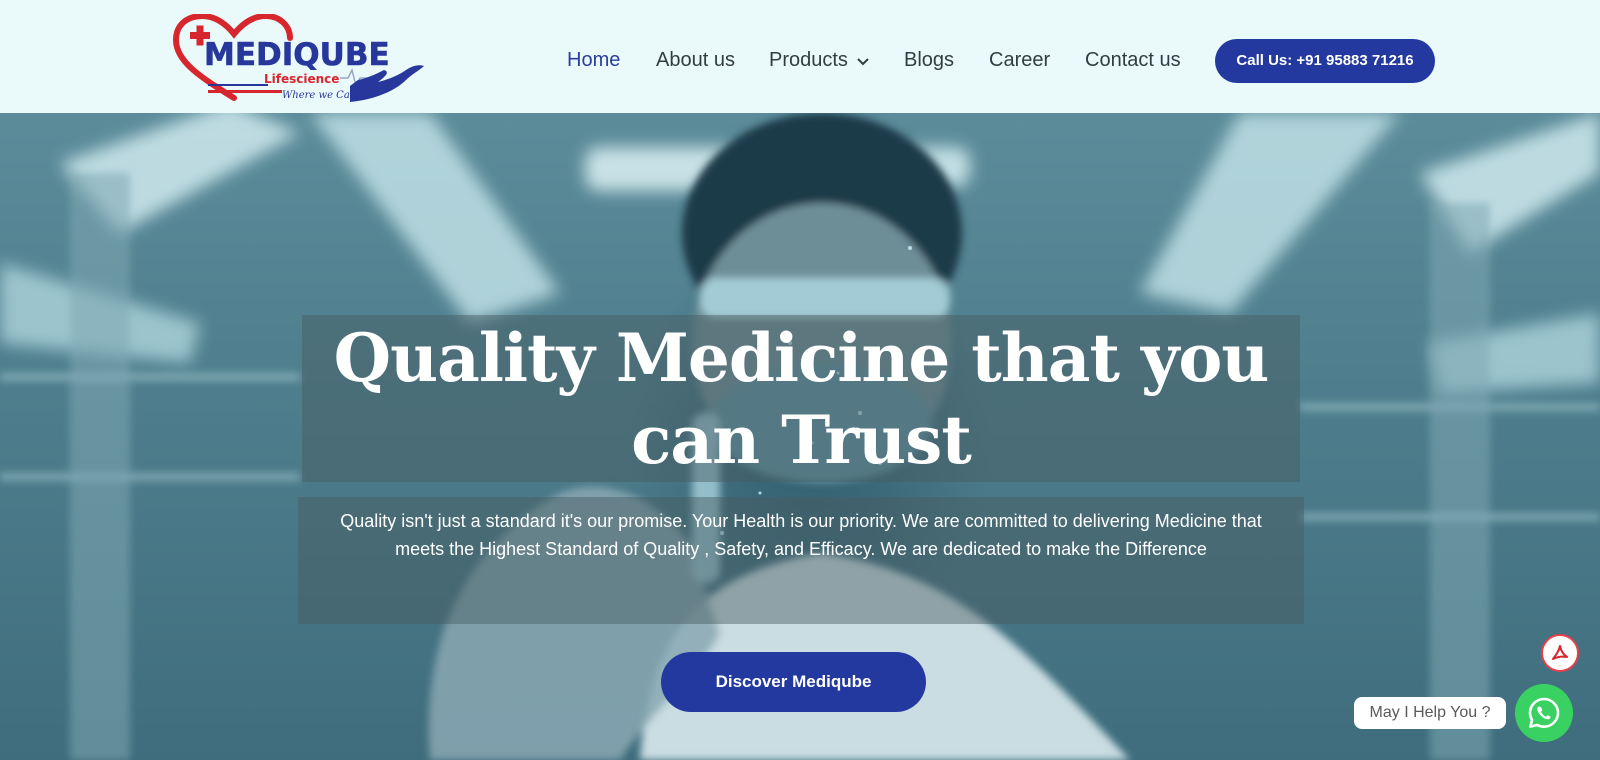 The height and width of the screenshot is (760, 1600). Describe the element at coordinates (1019, 60) in the screenshot. I see `nav-career: Career` at that location.